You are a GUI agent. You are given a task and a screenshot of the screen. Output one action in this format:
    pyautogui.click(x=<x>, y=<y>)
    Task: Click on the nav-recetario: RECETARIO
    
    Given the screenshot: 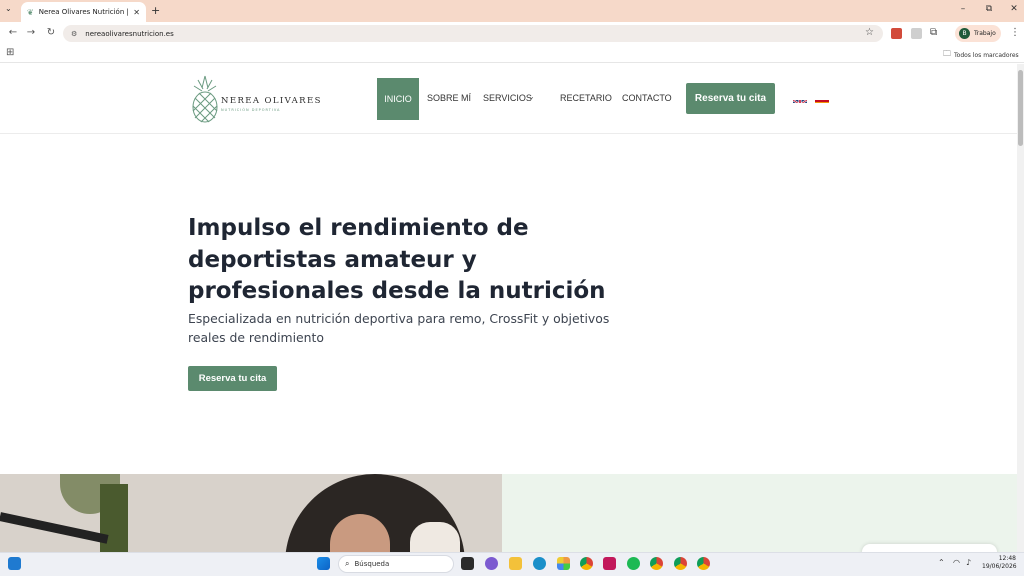 What is the action you would take?
    pyautogui.click(x=586, y=98)
    